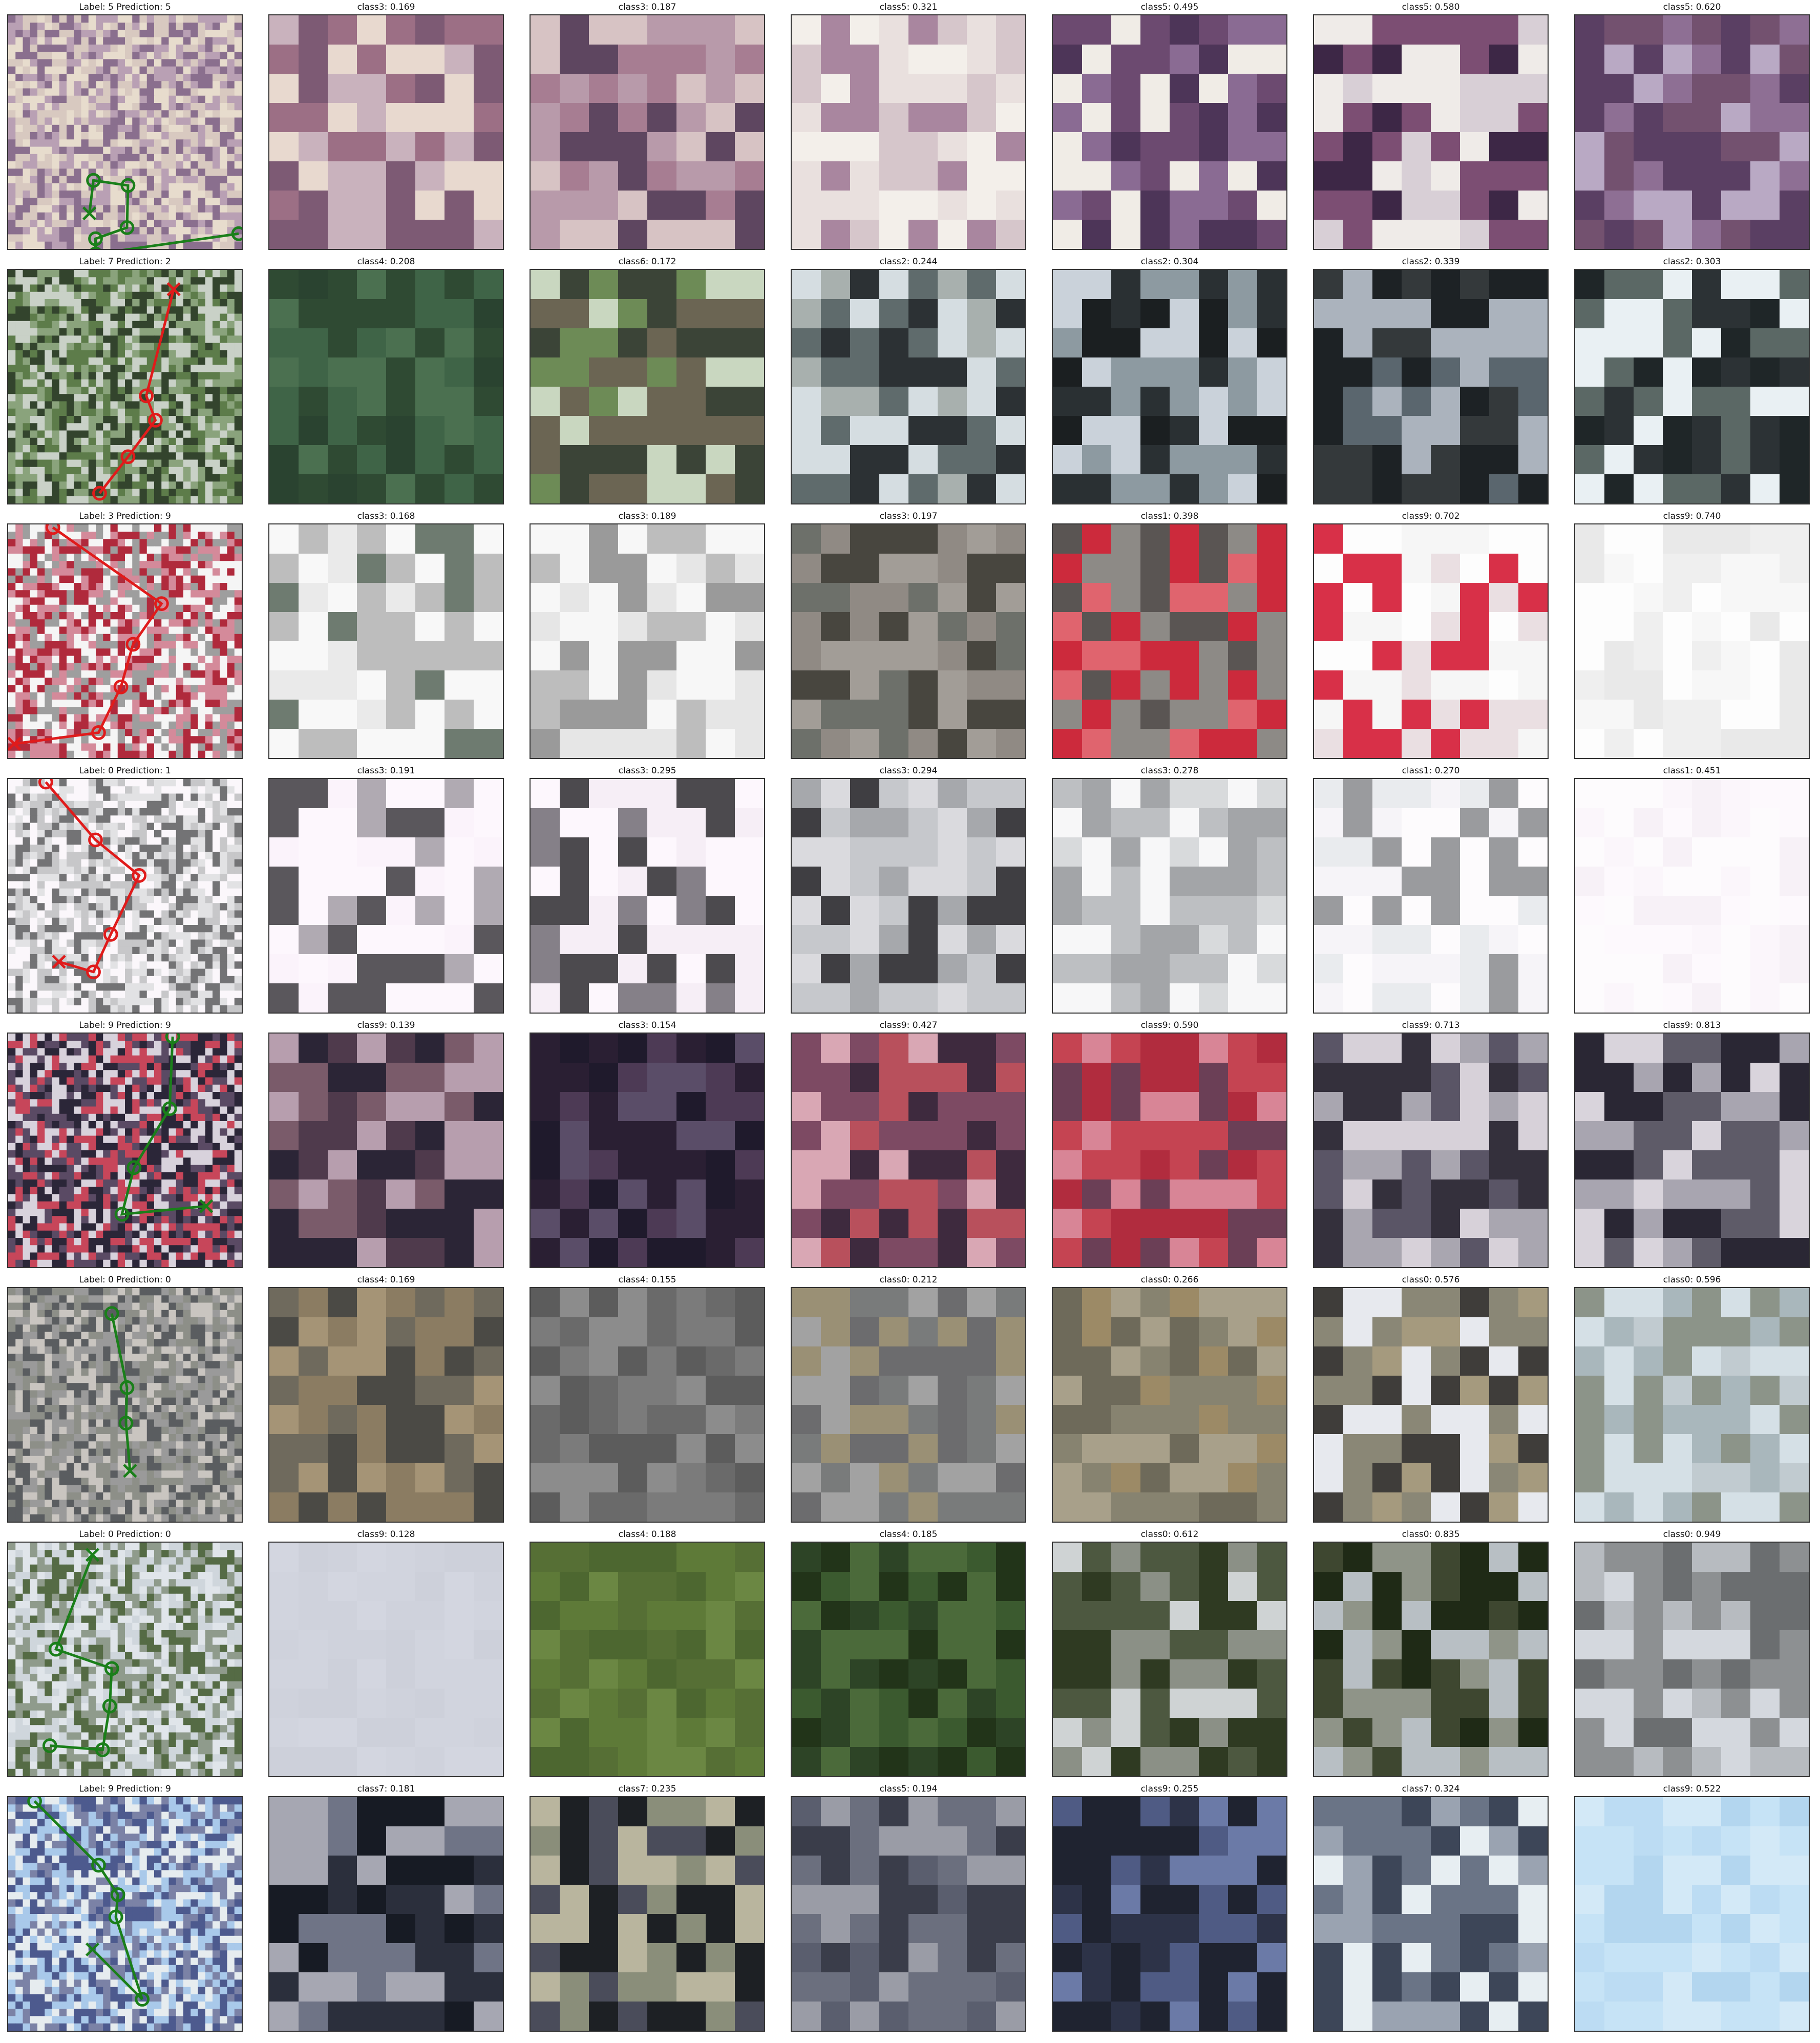 The width and height of the screenshot is (1820, 2043). I want to click on patch-title: class3: 0.197, so click(908, 516).